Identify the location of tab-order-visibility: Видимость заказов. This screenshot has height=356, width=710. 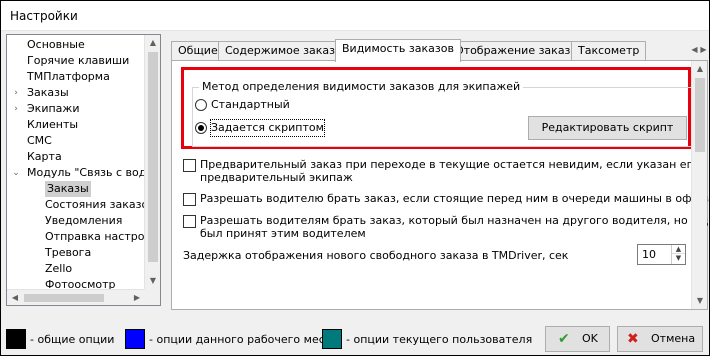
(398, 50).